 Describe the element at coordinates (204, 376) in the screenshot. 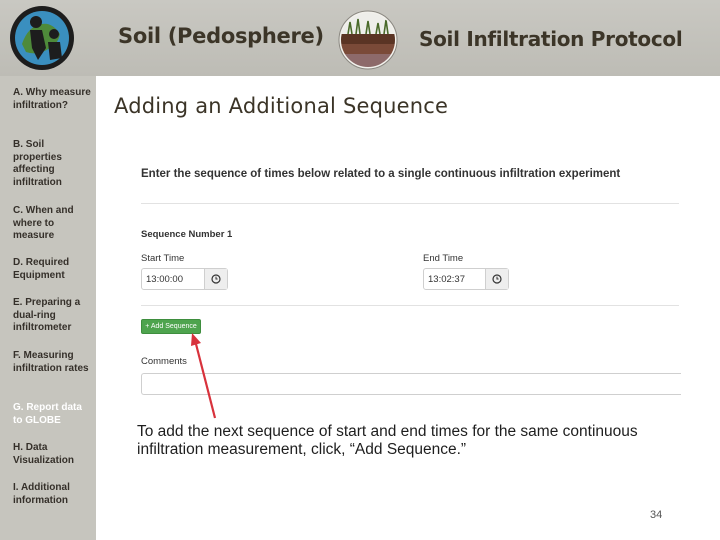

I see `callout-arrow-icon` at that location.